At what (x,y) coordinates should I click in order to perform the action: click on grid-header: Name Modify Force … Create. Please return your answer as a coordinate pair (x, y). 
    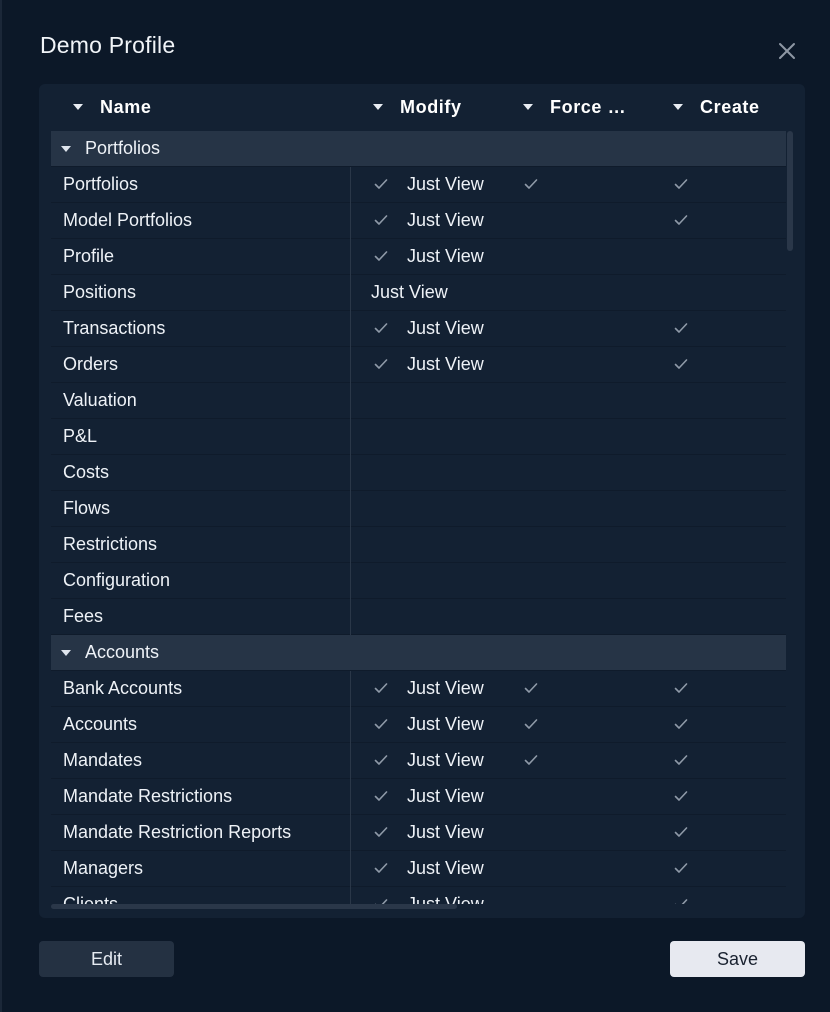
    Looking at the image, I should click on (422, 107).